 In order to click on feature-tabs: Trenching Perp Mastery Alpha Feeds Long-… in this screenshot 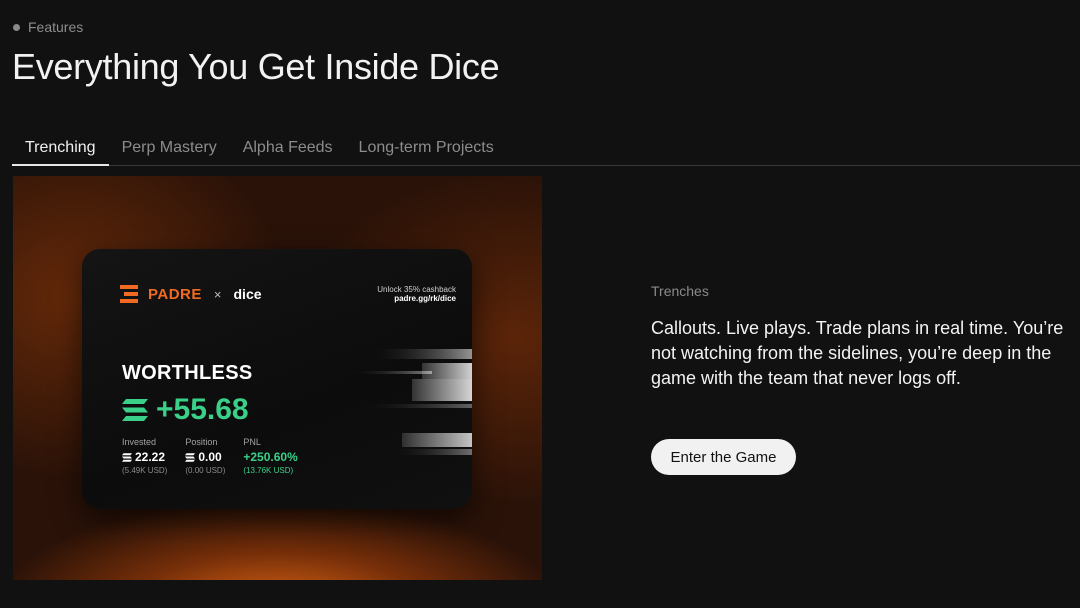, I will do `click(546, 147)`.